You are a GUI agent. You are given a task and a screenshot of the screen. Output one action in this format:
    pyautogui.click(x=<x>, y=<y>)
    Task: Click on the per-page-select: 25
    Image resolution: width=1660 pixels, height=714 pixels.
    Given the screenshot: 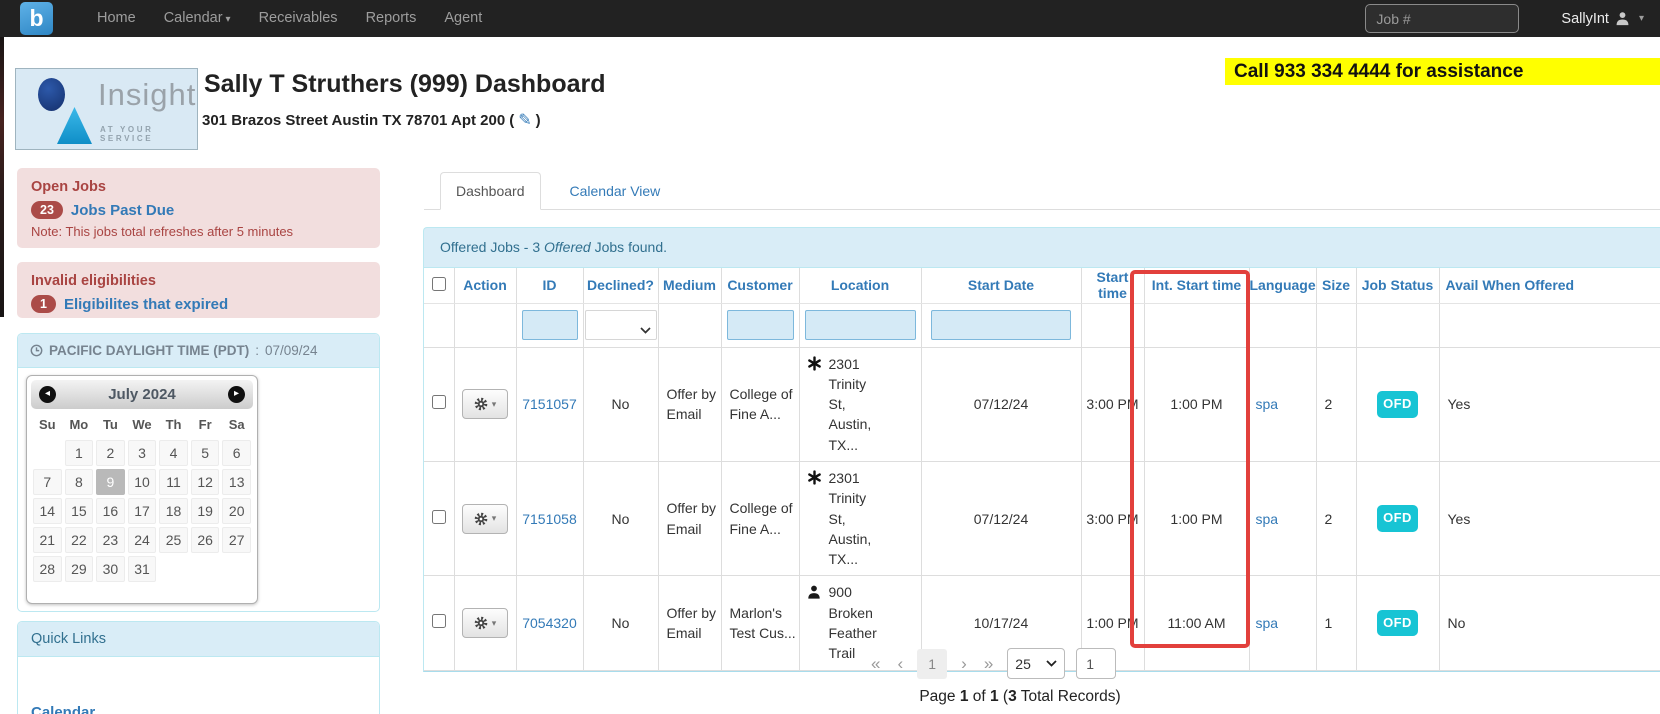 What is the action you would take?
    pyautogui.click(x=1036, y=663)
    